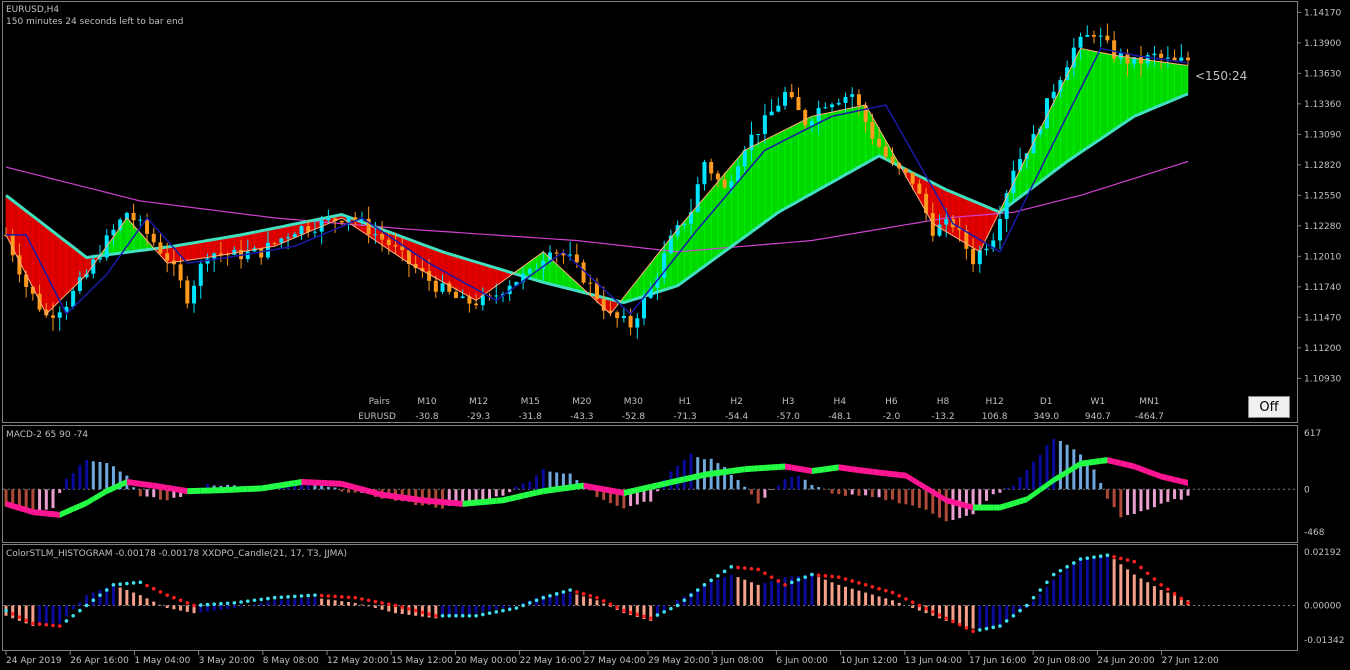  Describe the element at coordinates (478, 417) in the screenshot. I see `table-value: -29.3` at that location.